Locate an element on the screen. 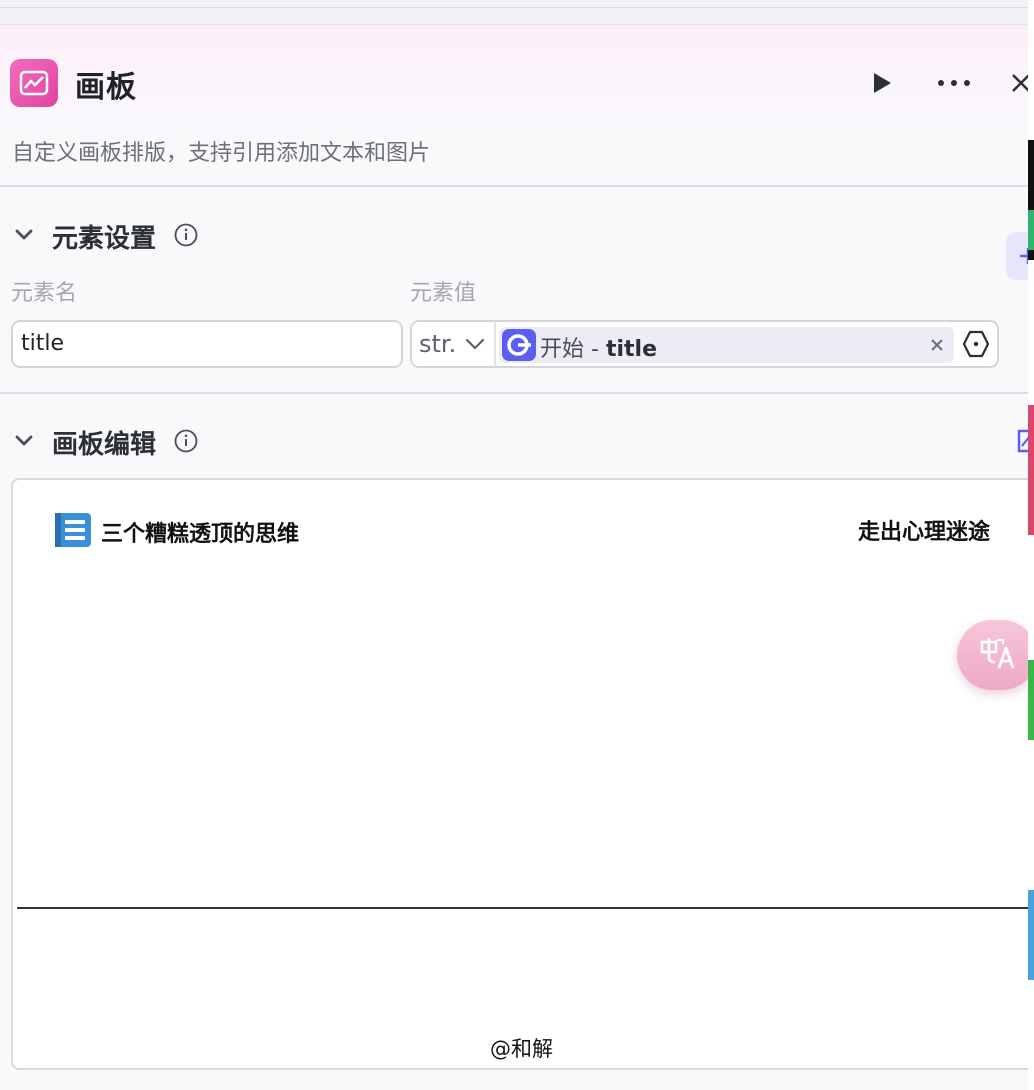 This screenshot has width=1034, height=1090. more-button is located at coordinates (954, 83).